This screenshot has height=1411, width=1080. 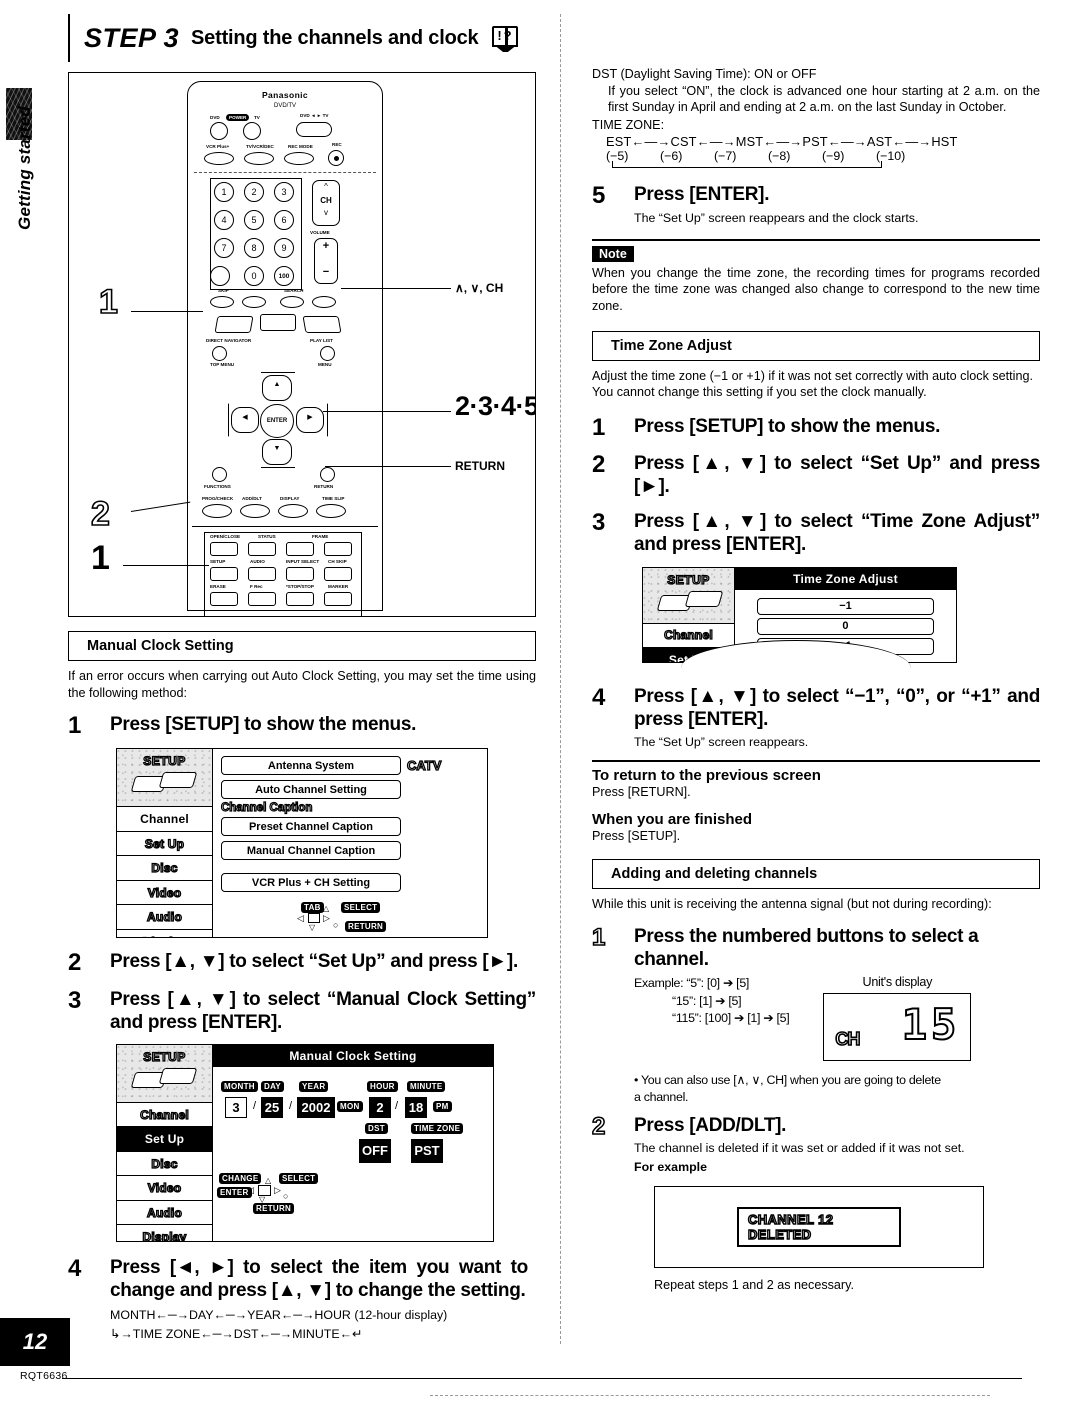 I want to click on label-tv-vcr-dec: TV/VCR/DEC, so click(x=260, y=146).